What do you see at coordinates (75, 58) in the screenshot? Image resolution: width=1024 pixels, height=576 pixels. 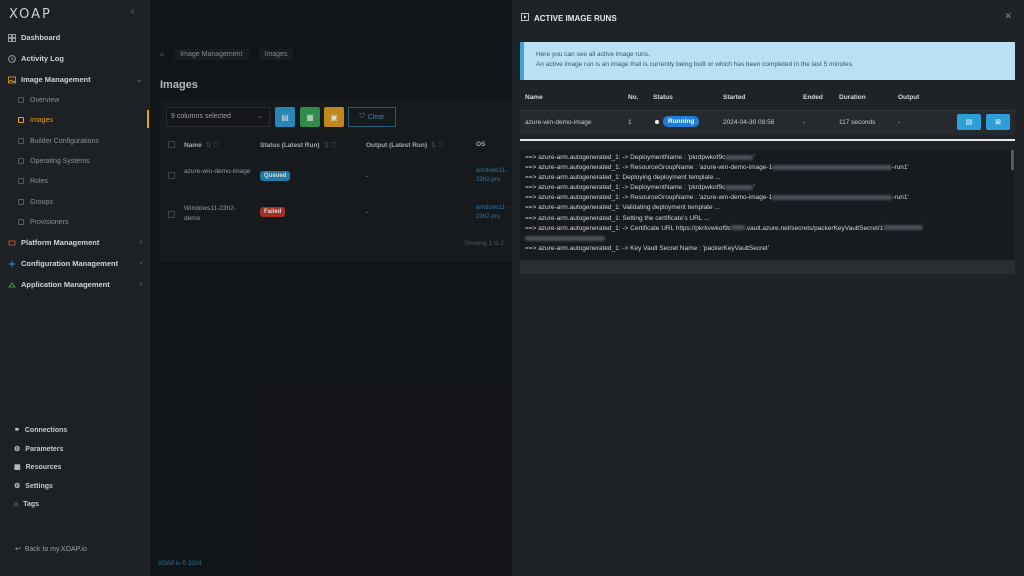 I see `sidebar-item-activity-log: Activity Log` at bounding box center [75, 58].